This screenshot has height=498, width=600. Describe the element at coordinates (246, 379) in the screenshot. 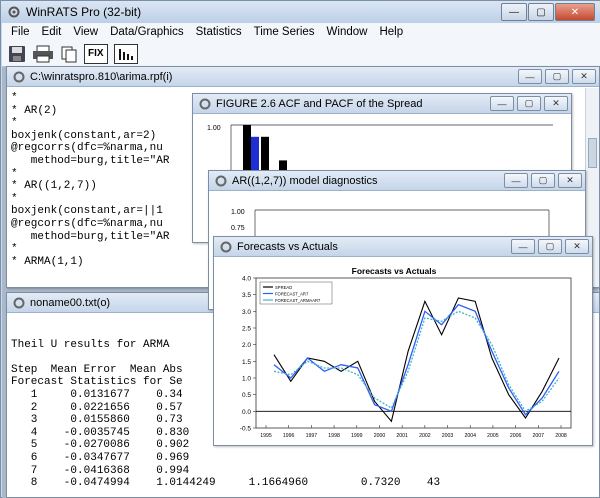

I see `forecast-ytick: 1.0` at that location.